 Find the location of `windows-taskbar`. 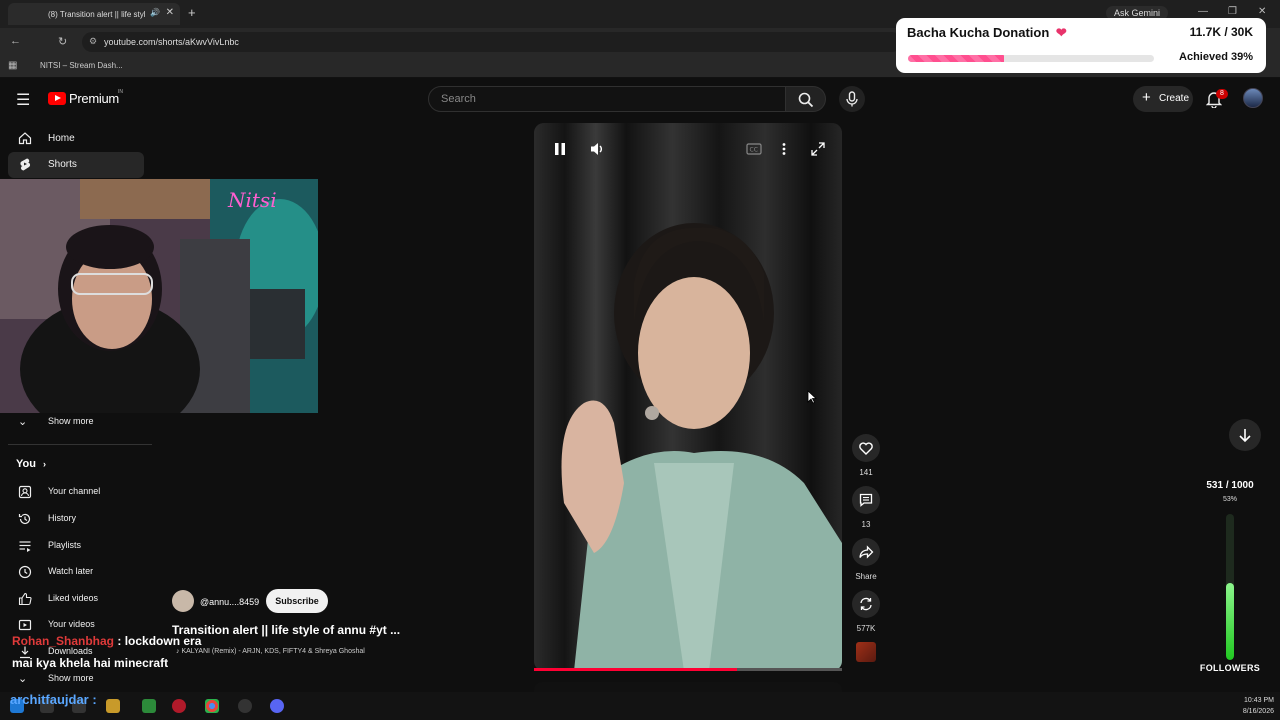

windows-taskbar is located at coordinates (640, 706).